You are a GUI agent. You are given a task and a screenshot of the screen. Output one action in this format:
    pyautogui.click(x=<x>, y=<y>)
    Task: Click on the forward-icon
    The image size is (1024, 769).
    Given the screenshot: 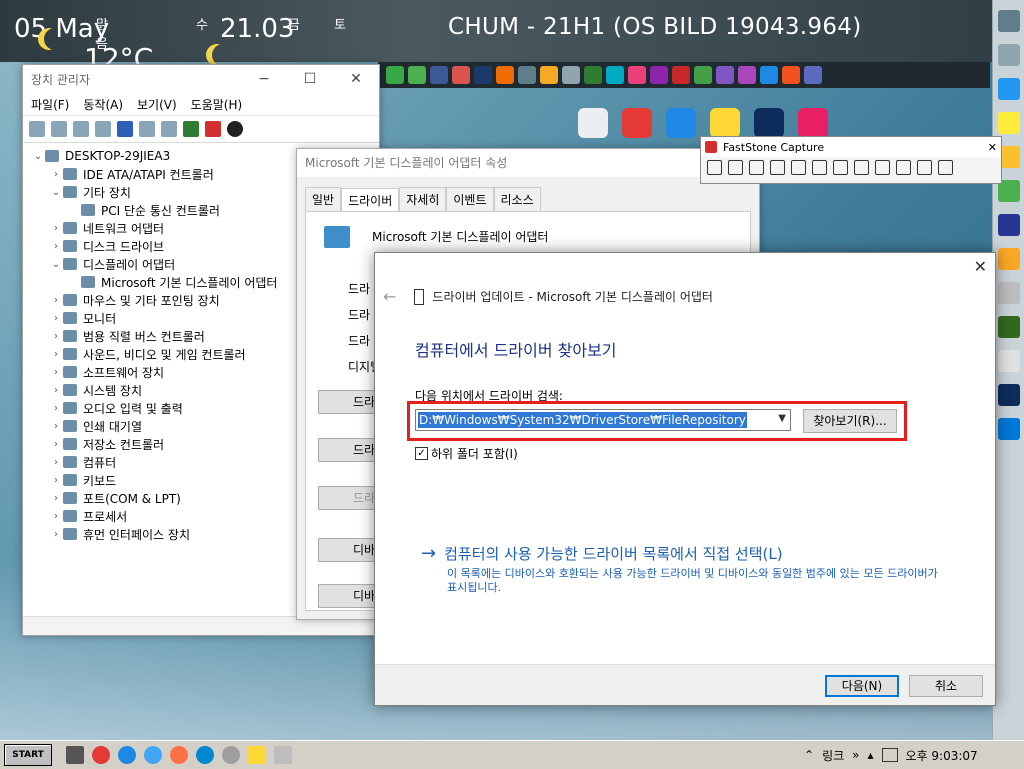 What is the action you would take?
    pyautogui.click(x=59, y=129)
    